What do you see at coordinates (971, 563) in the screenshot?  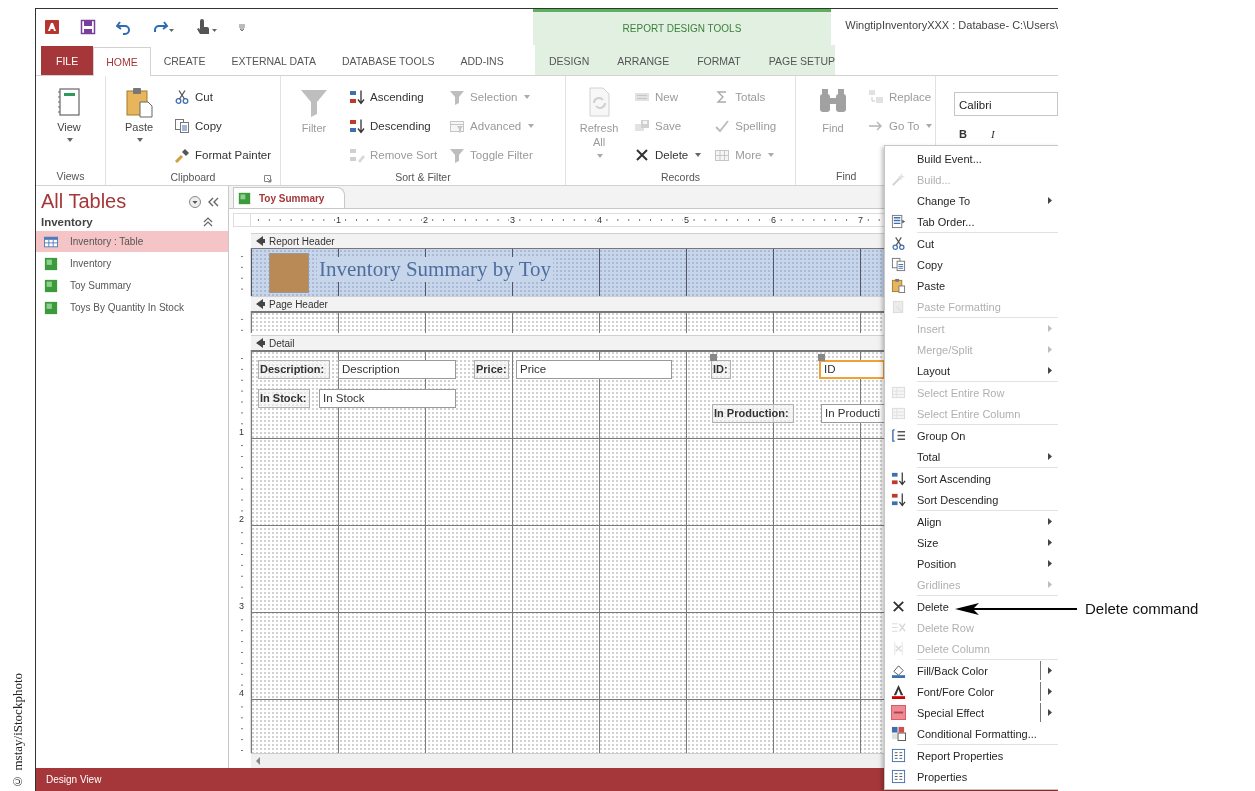 I see `menu-item: Position` at bounding box center [971, 563].